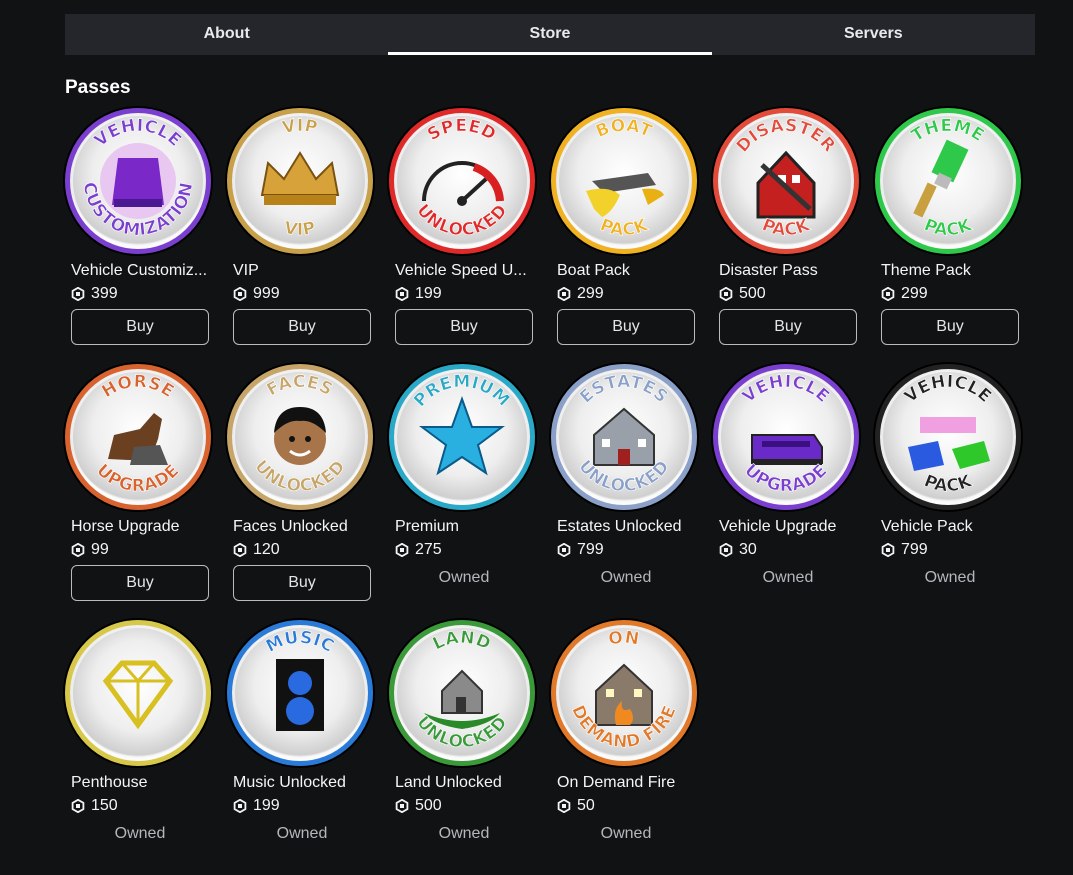 Image resolution: width=1073 pixels, height=875 pixels. I want to click on broken-house-icon: DISASTER PACK, so click(786, 177).